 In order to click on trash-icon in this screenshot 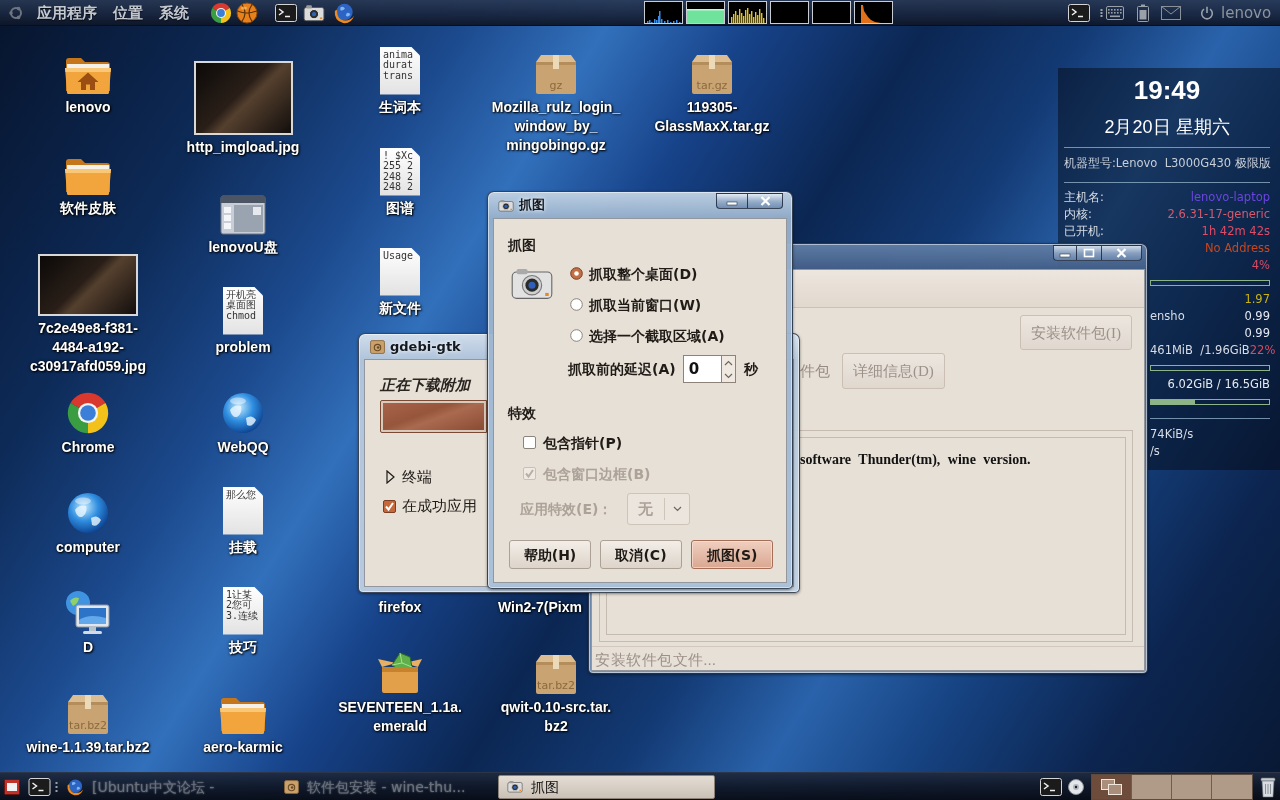, I will do `click(1268, 786)`.